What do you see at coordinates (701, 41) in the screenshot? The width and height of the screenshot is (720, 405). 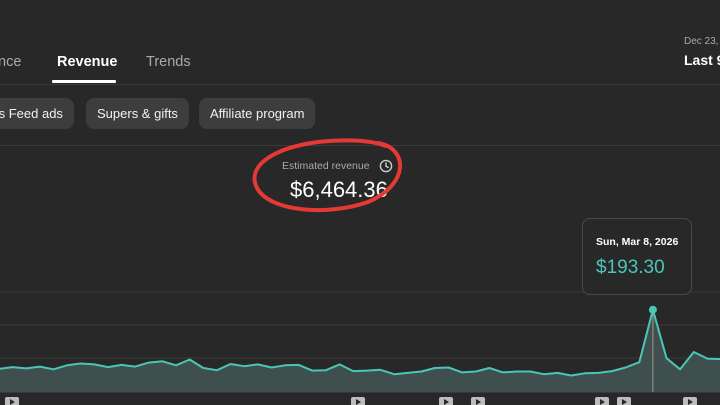 I see `date-range-label: Dec 23,` at bounding box center [701, 41].